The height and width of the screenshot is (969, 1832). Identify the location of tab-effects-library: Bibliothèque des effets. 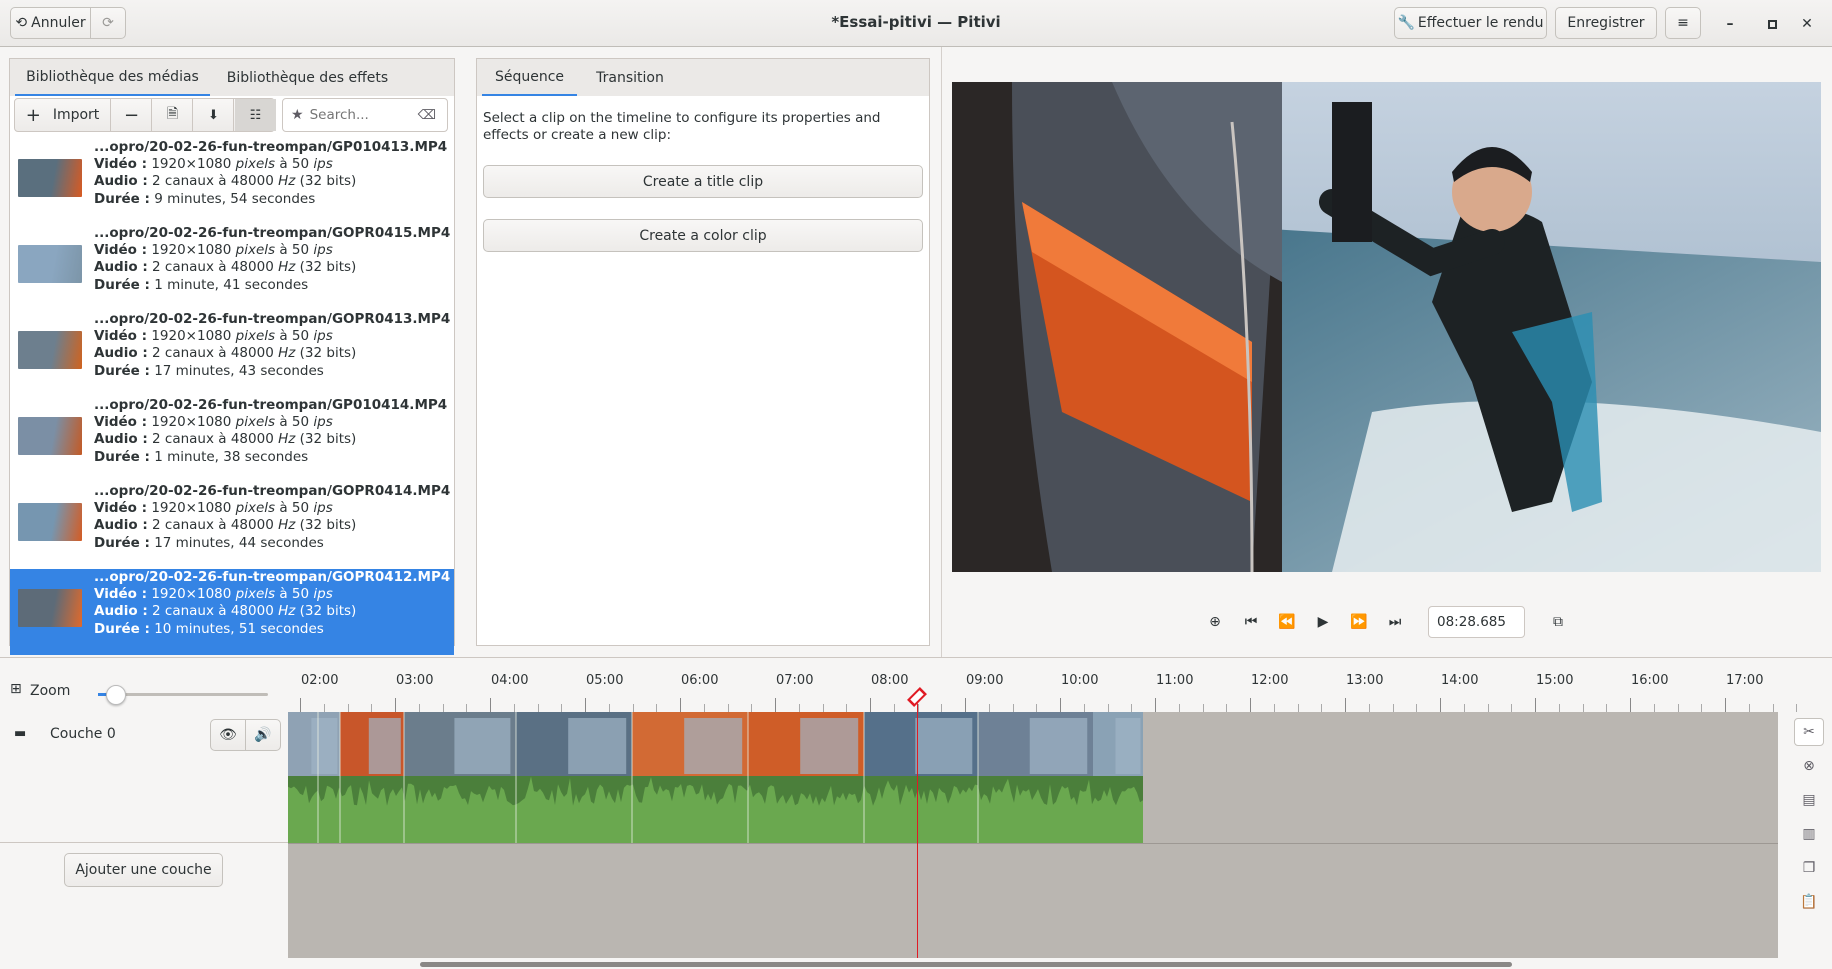
(307, 78).